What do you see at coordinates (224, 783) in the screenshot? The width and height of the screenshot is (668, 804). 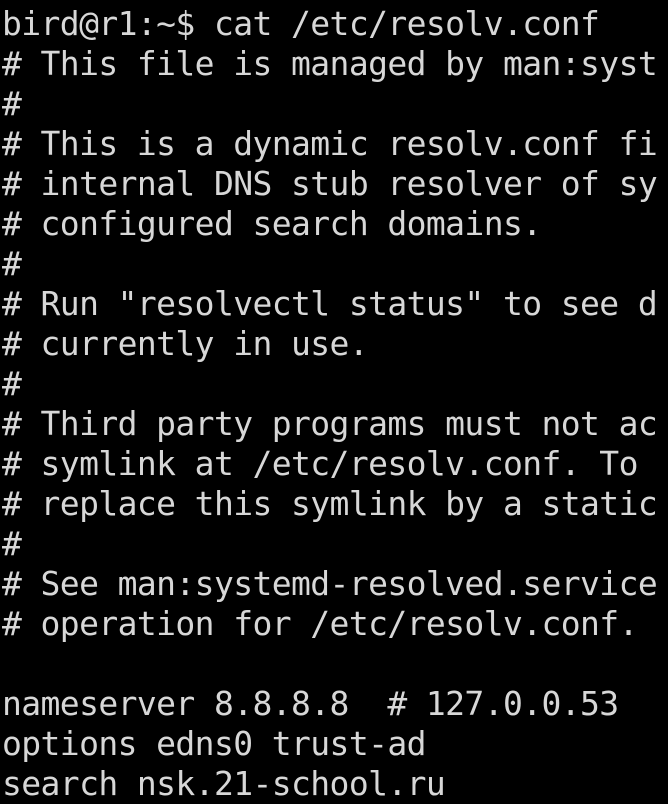 I see `terminal-line-search: search nsk.21-school.ru` at bounding box center [224, 783].